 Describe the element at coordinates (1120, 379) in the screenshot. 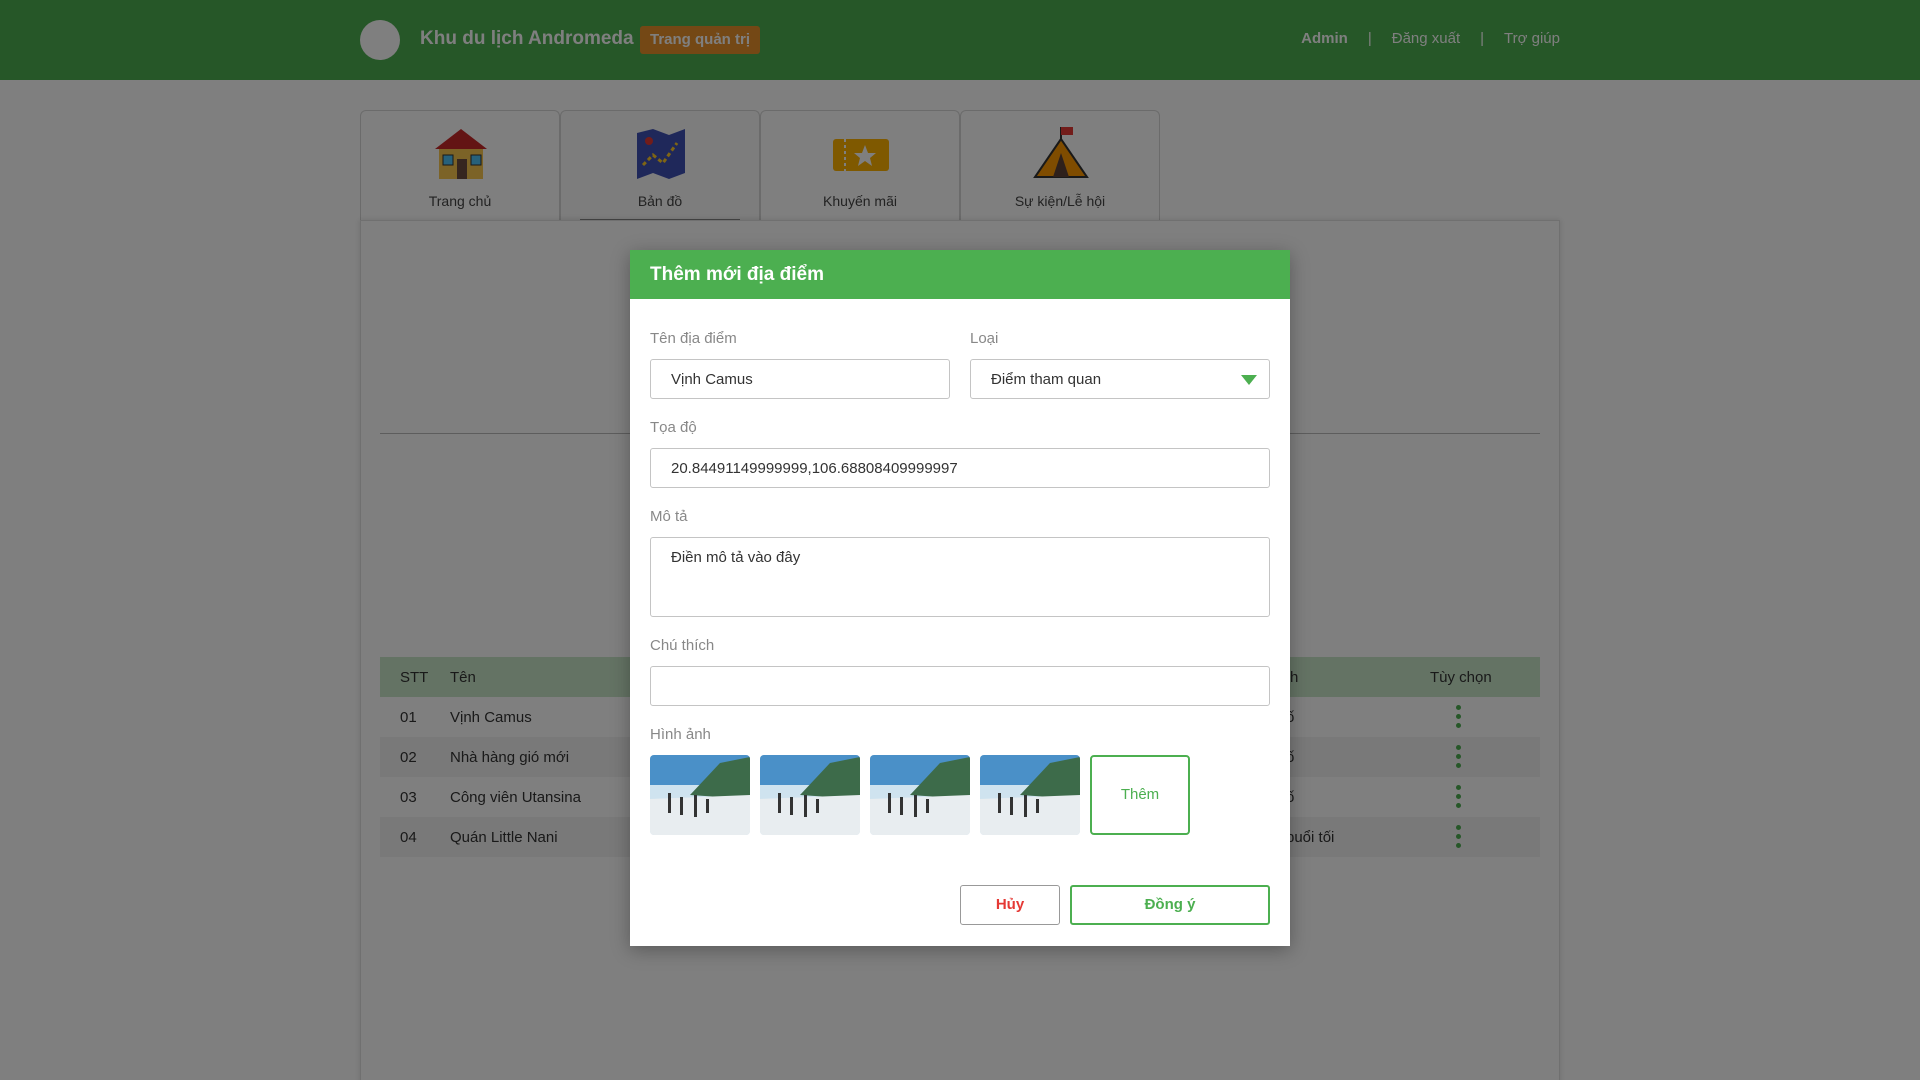

I see `type-select: Điểm tham quan` at that location.